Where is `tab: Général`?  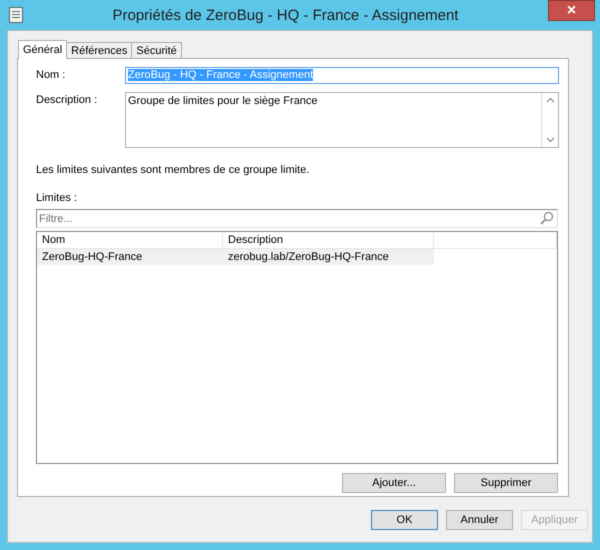
tab: Général is located at coordinates (43, 49).